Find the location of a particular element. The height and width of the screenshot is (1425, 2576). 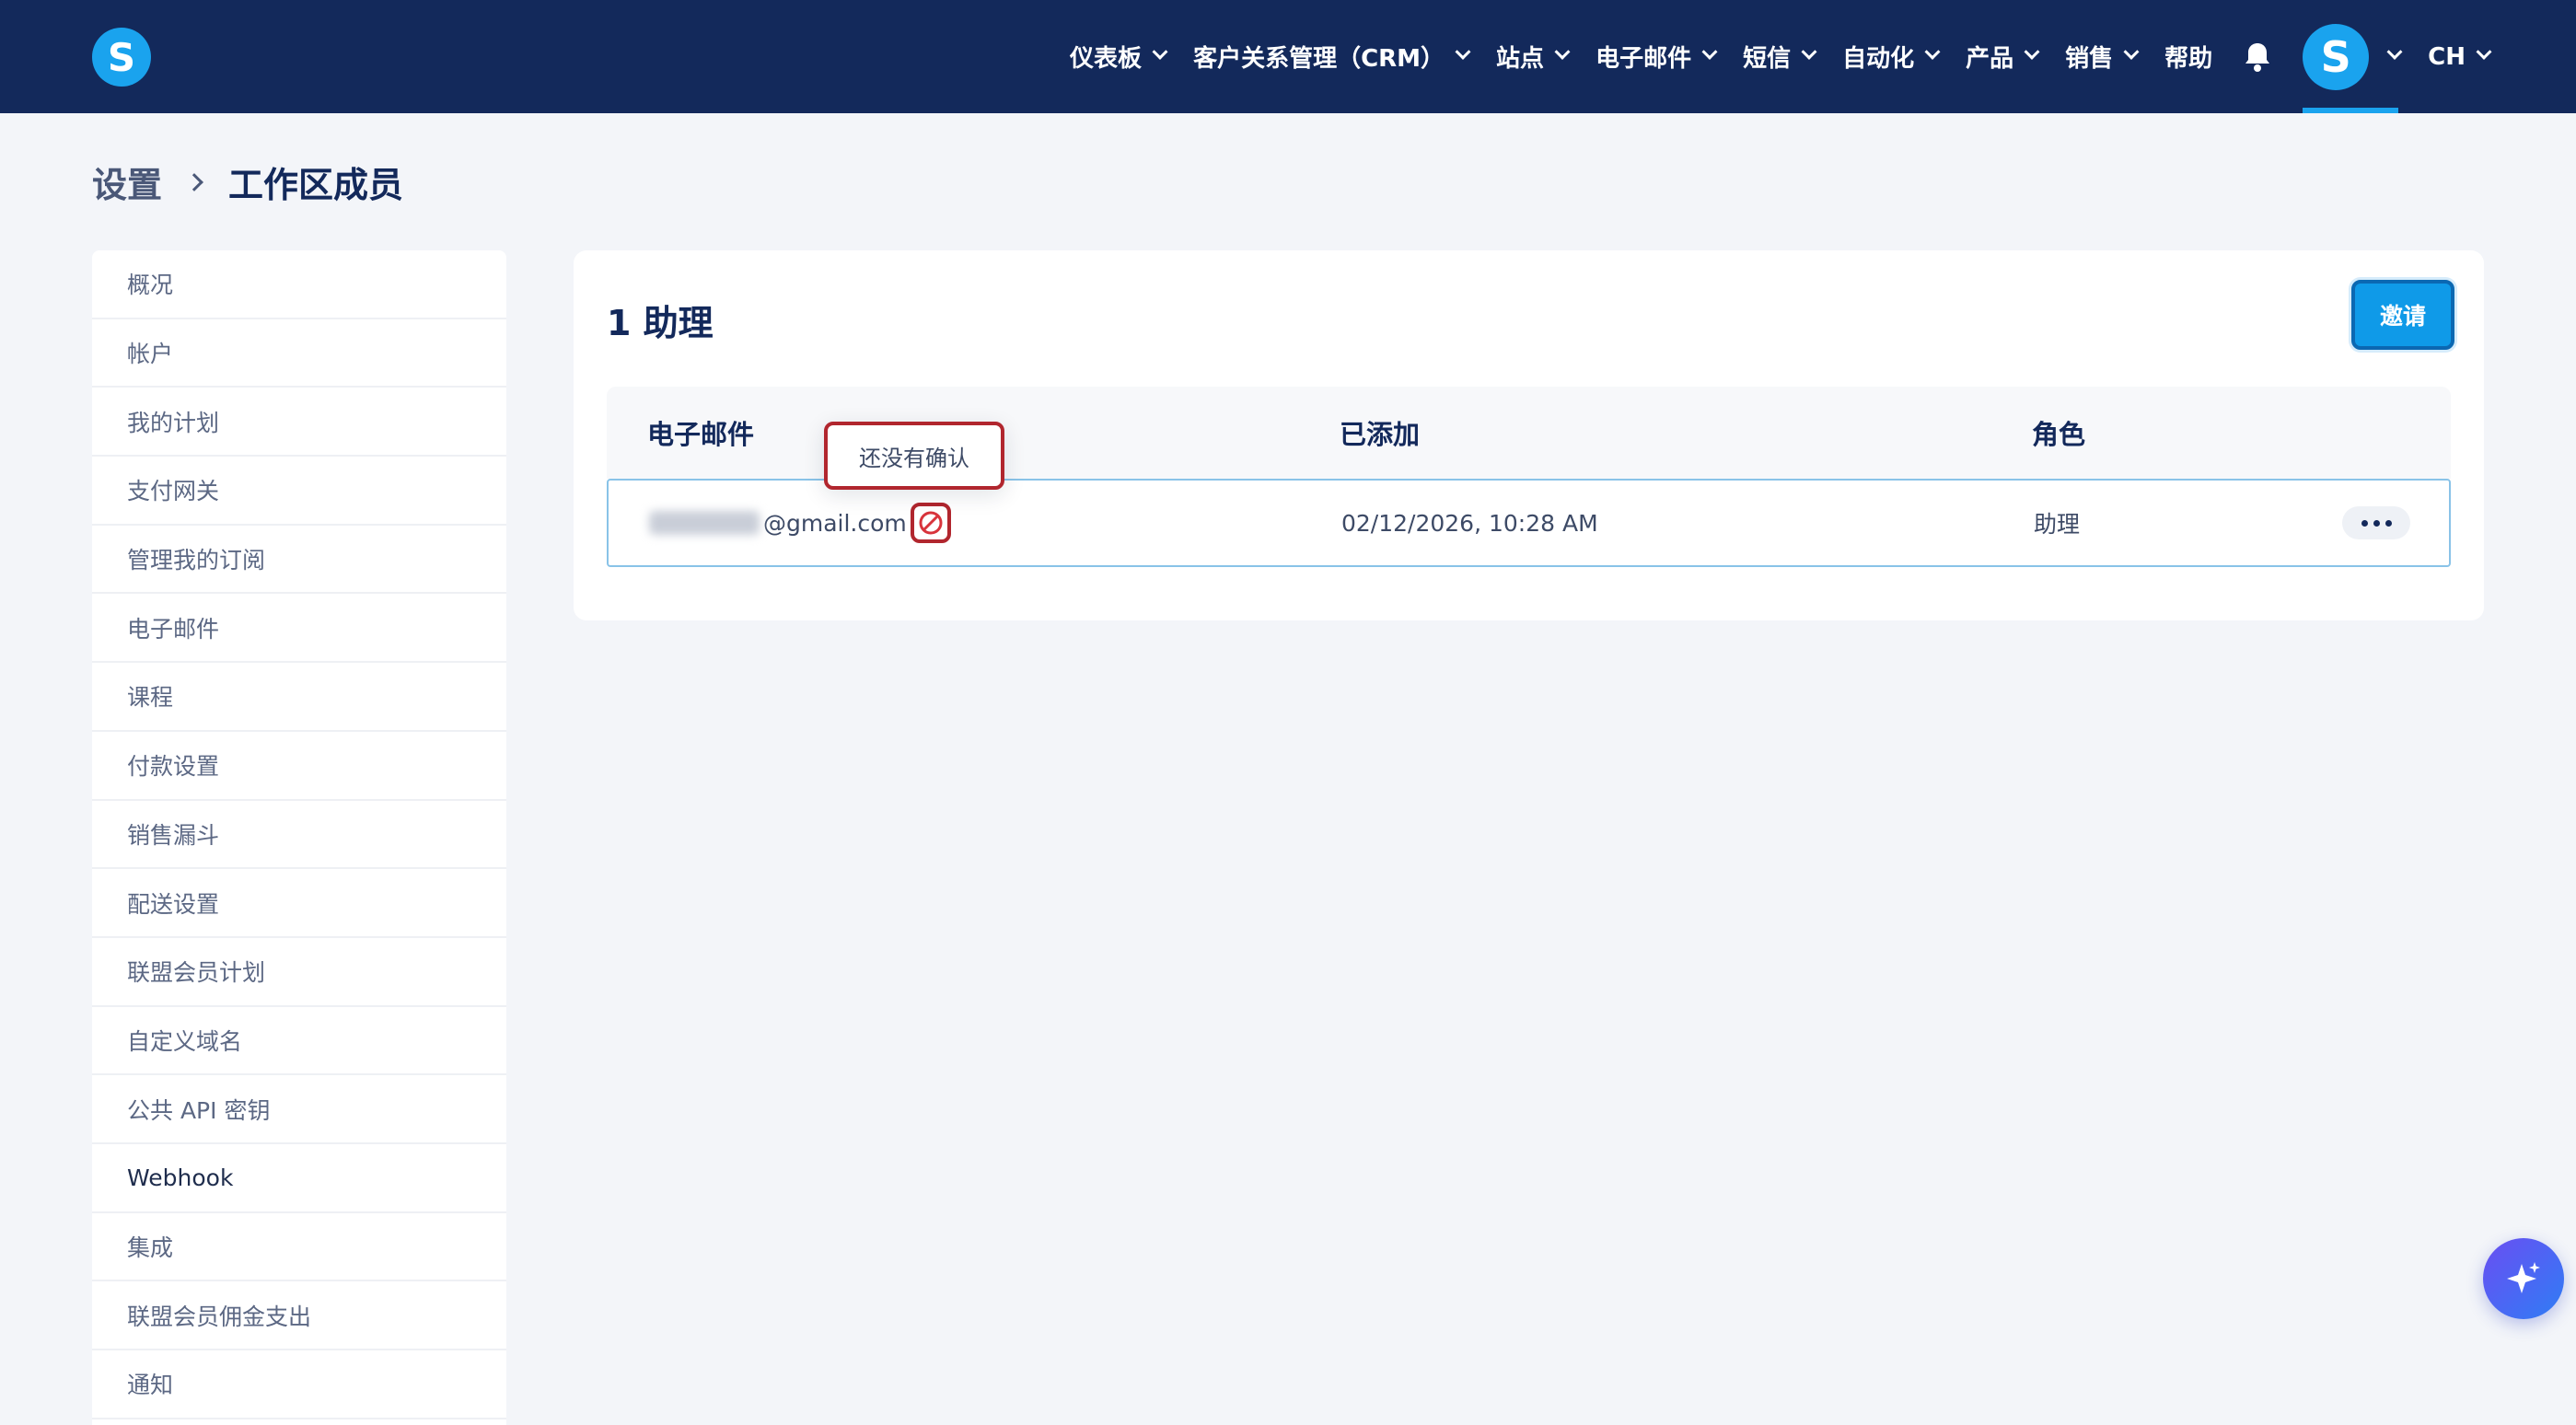

nav-email: 电子邮件 is located at coordinates (1656, 57).